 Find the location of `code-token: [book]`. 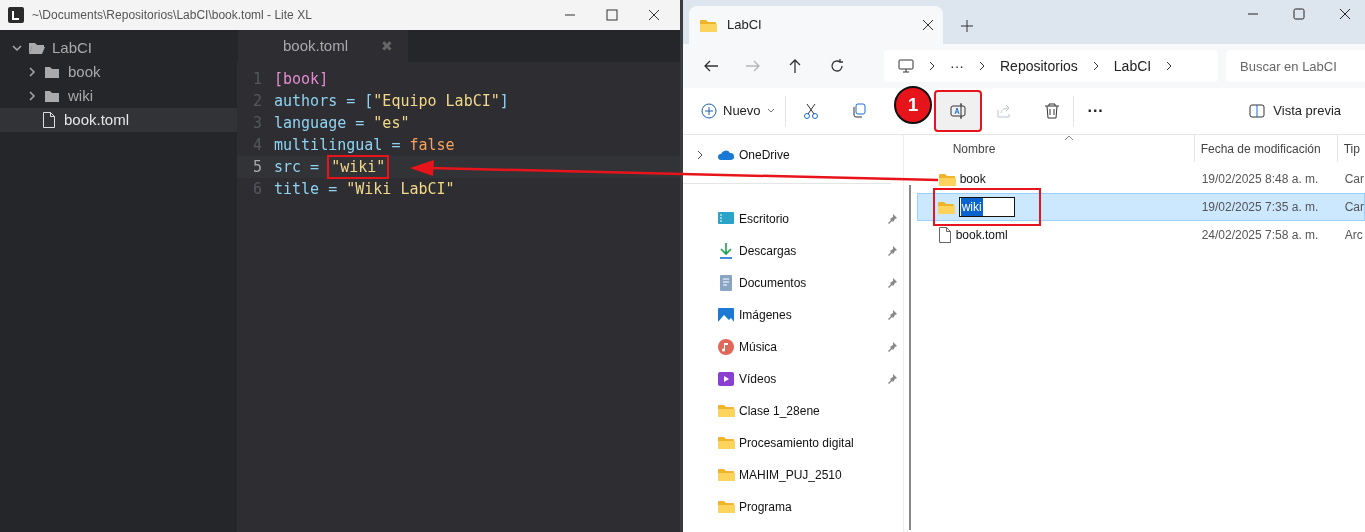

code-token: [book] is located at coordinates (301, 79).